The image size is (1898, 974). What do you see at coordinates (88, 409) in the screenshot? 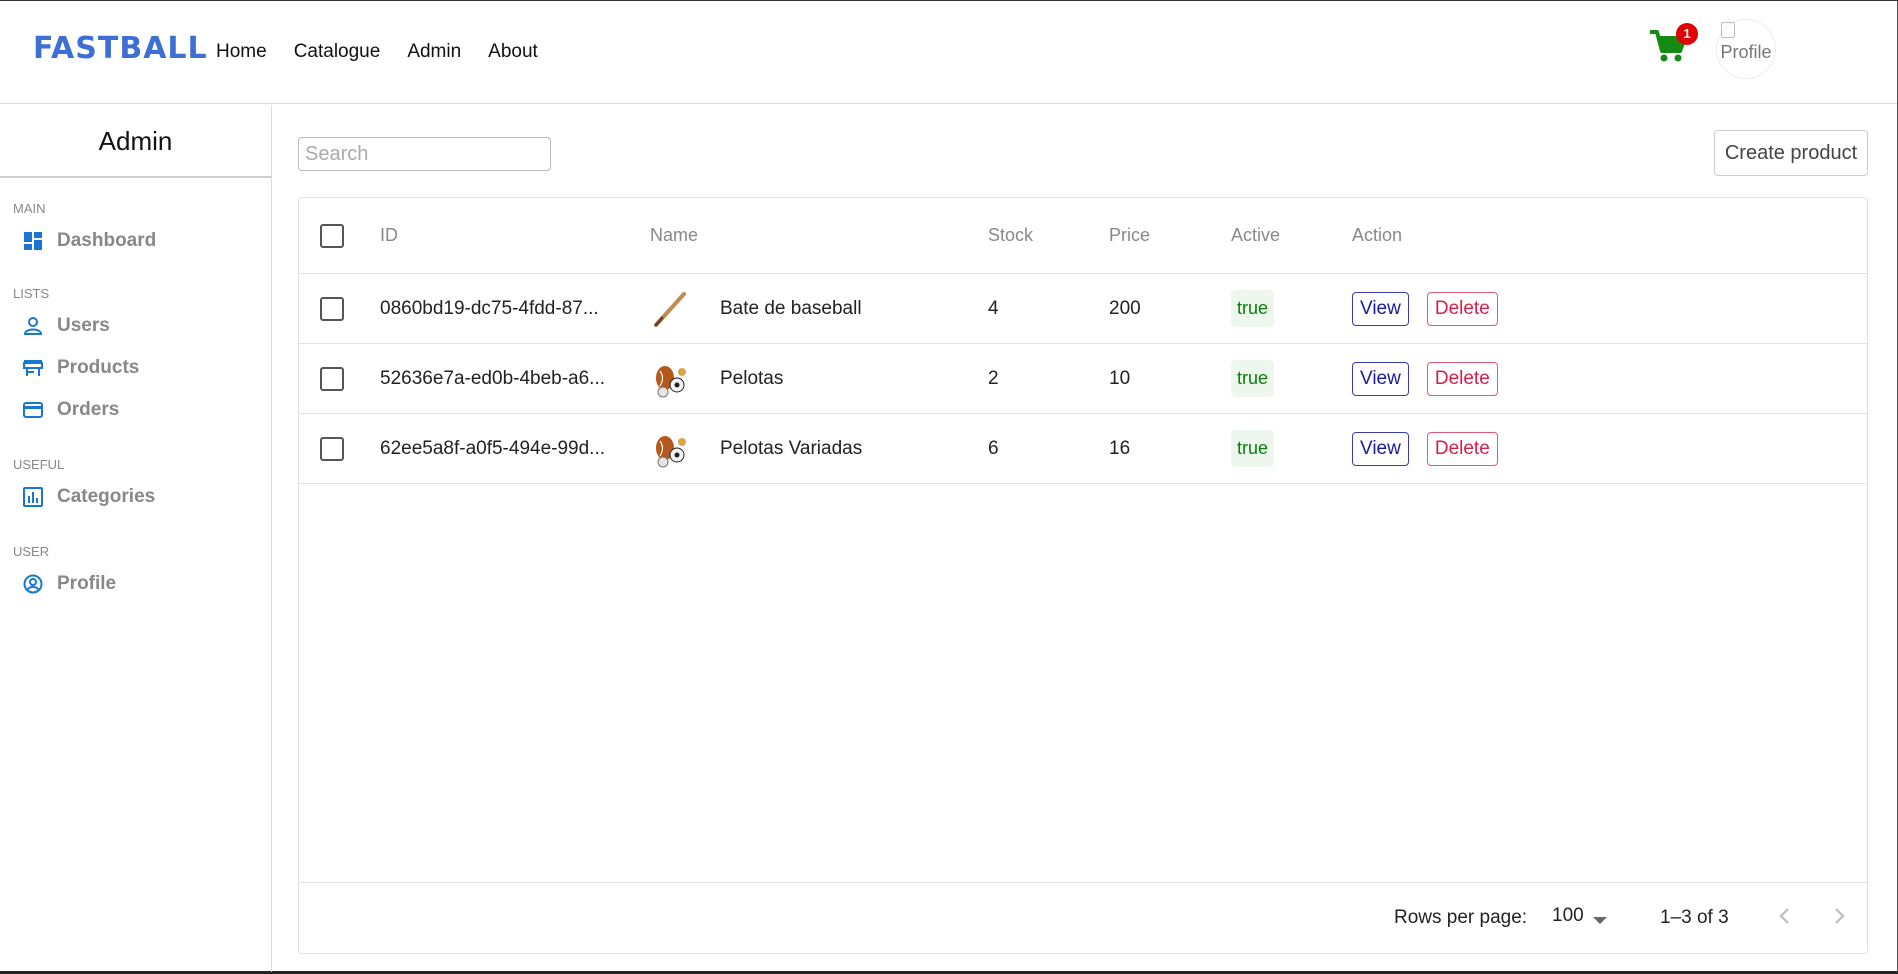
I see `sidebar-item-label: Orders` at bounding box center [88, 409].